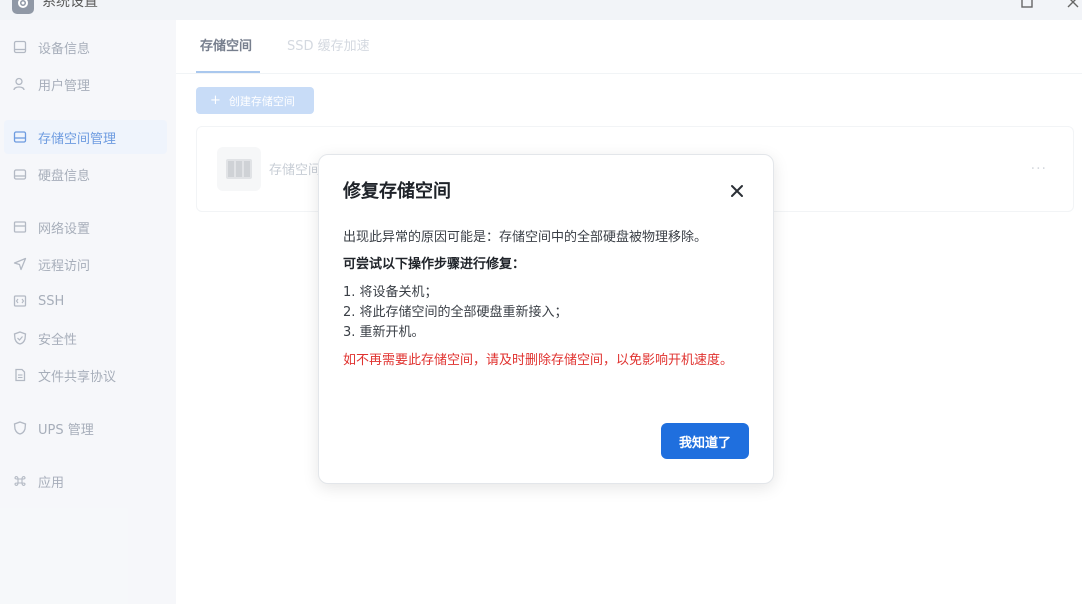 This screenshot has width=1082, height=604. I want to click on confirm-button: 我知道了, so click(705, 441).